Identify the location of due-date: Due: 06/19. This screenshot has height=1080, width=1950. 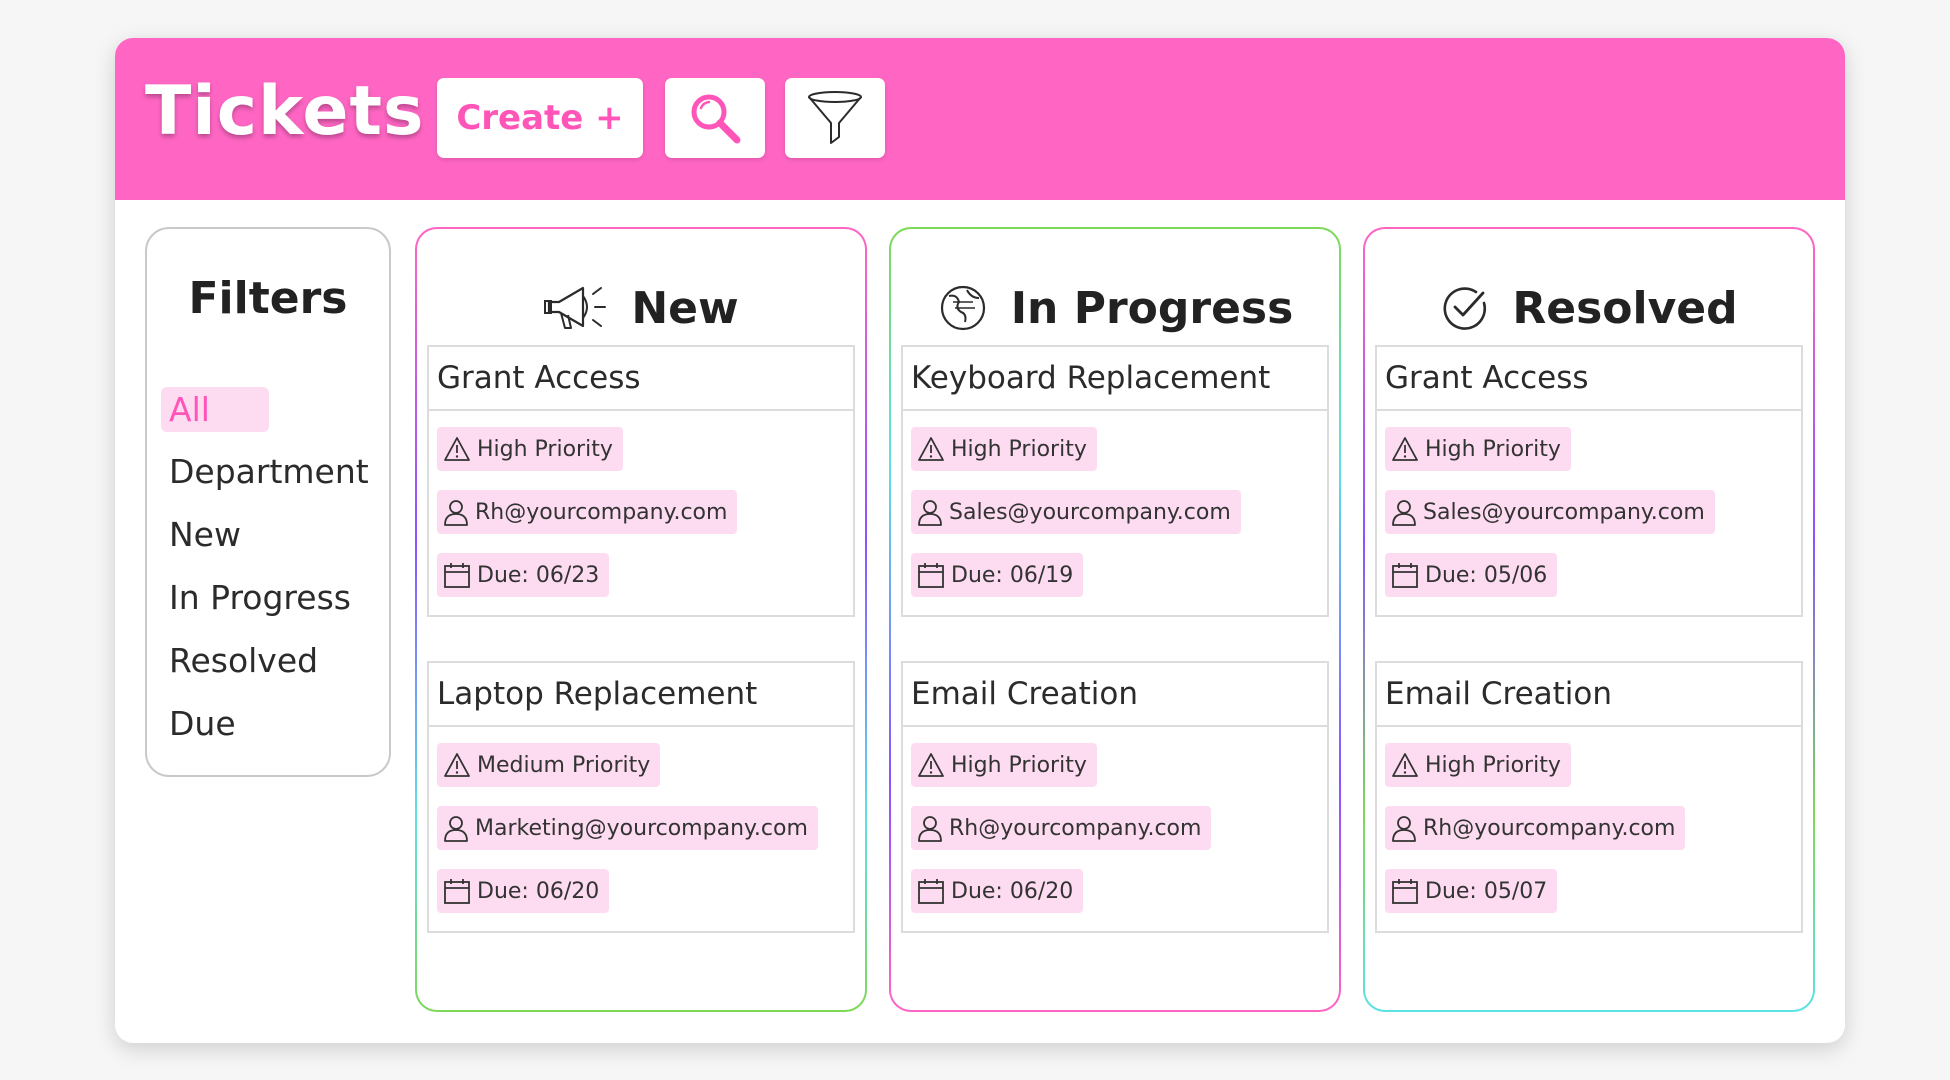
(1012, 575).